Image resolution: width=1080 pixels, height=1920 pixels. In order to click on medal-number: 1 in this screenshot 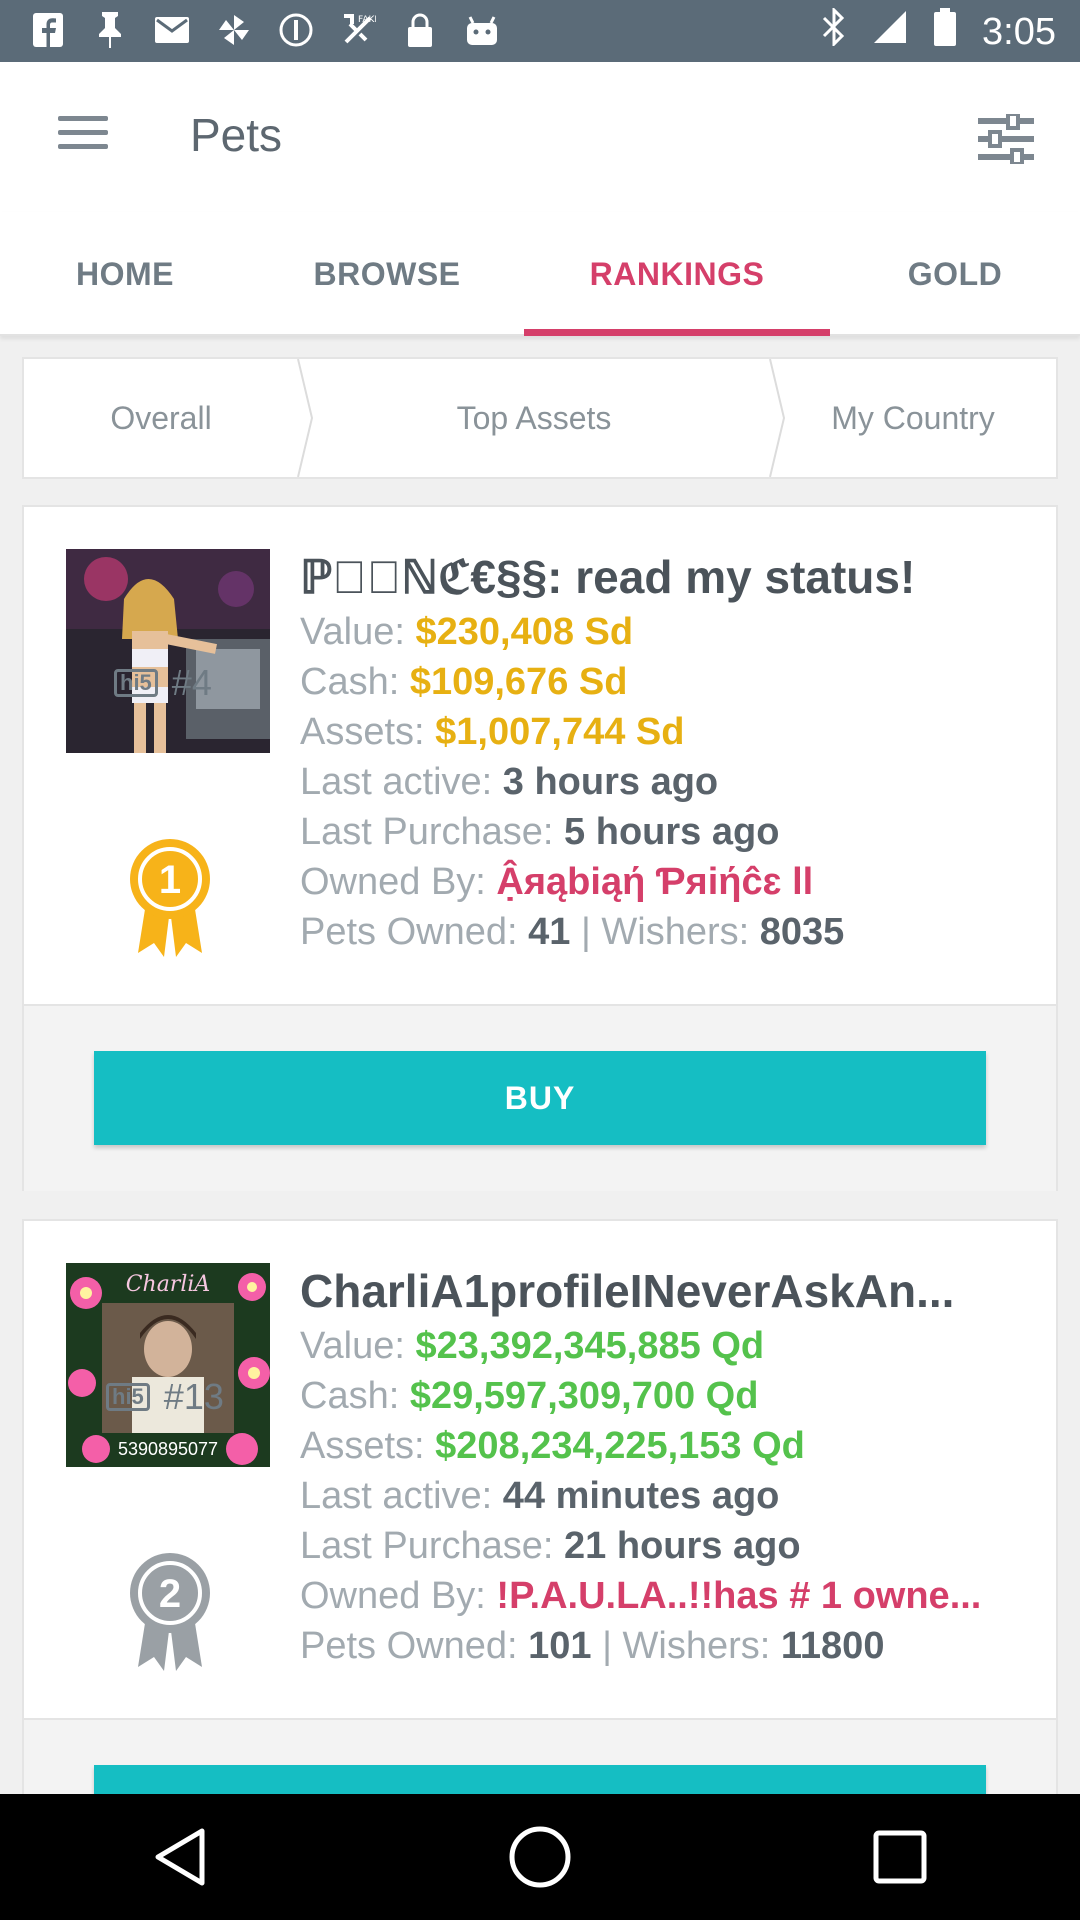, I will do `click(170, 880)`.